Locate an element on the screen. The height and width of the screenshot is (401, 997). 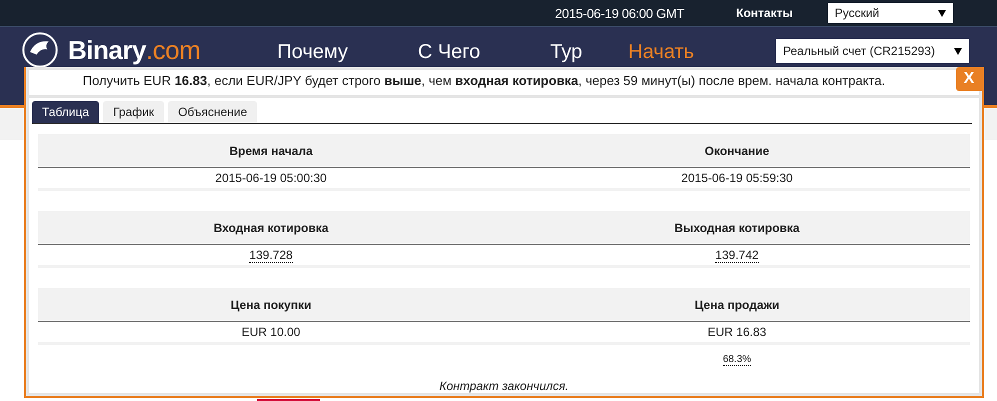
contacts-link: Контакты is located at coordinates (764, 13).